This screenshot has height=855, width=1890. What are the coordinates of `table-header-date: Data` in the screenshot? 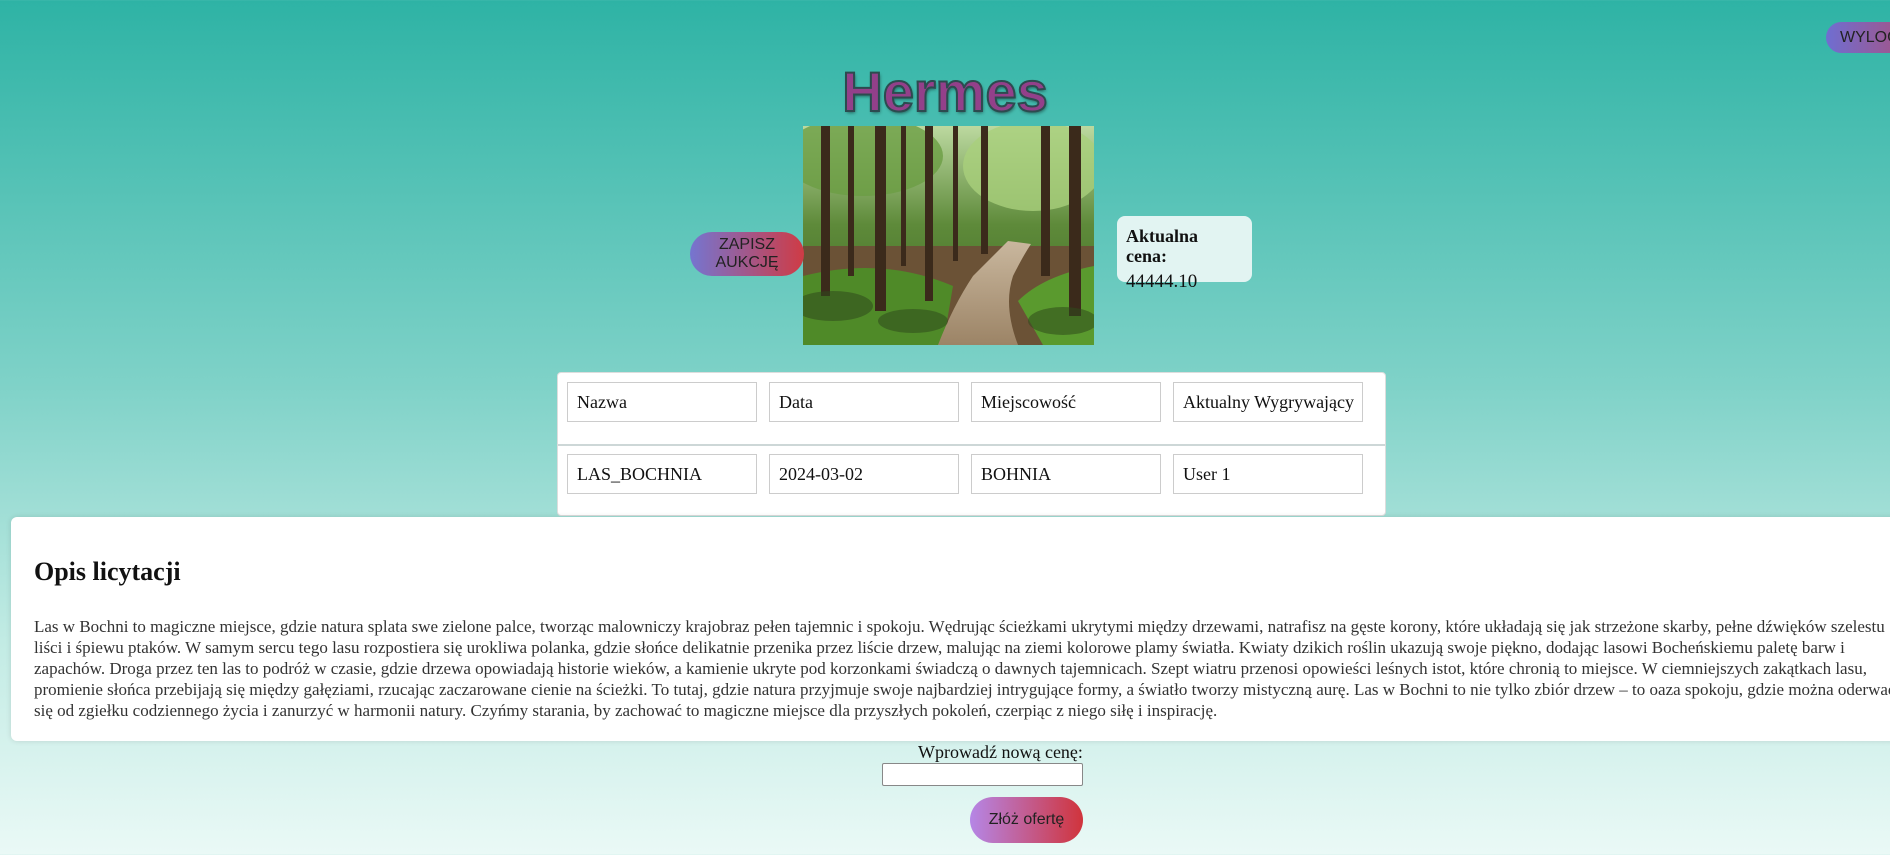 It's located at (864, 402).